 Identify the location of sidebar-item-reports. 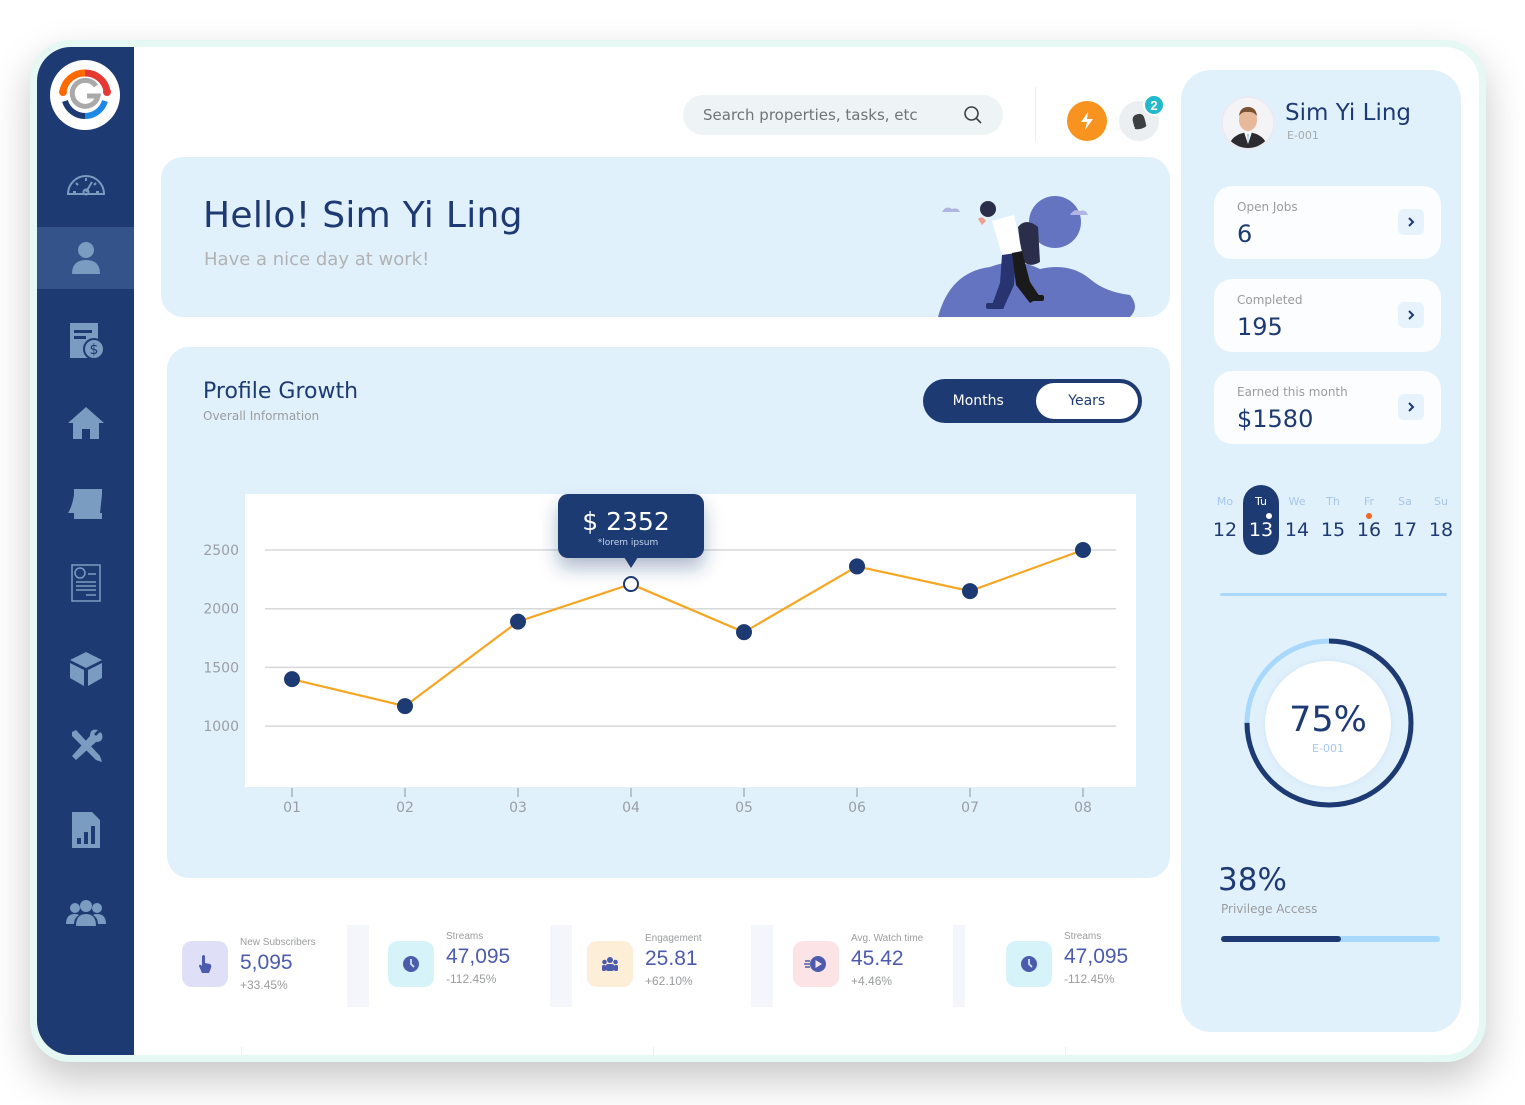
(85, 830).